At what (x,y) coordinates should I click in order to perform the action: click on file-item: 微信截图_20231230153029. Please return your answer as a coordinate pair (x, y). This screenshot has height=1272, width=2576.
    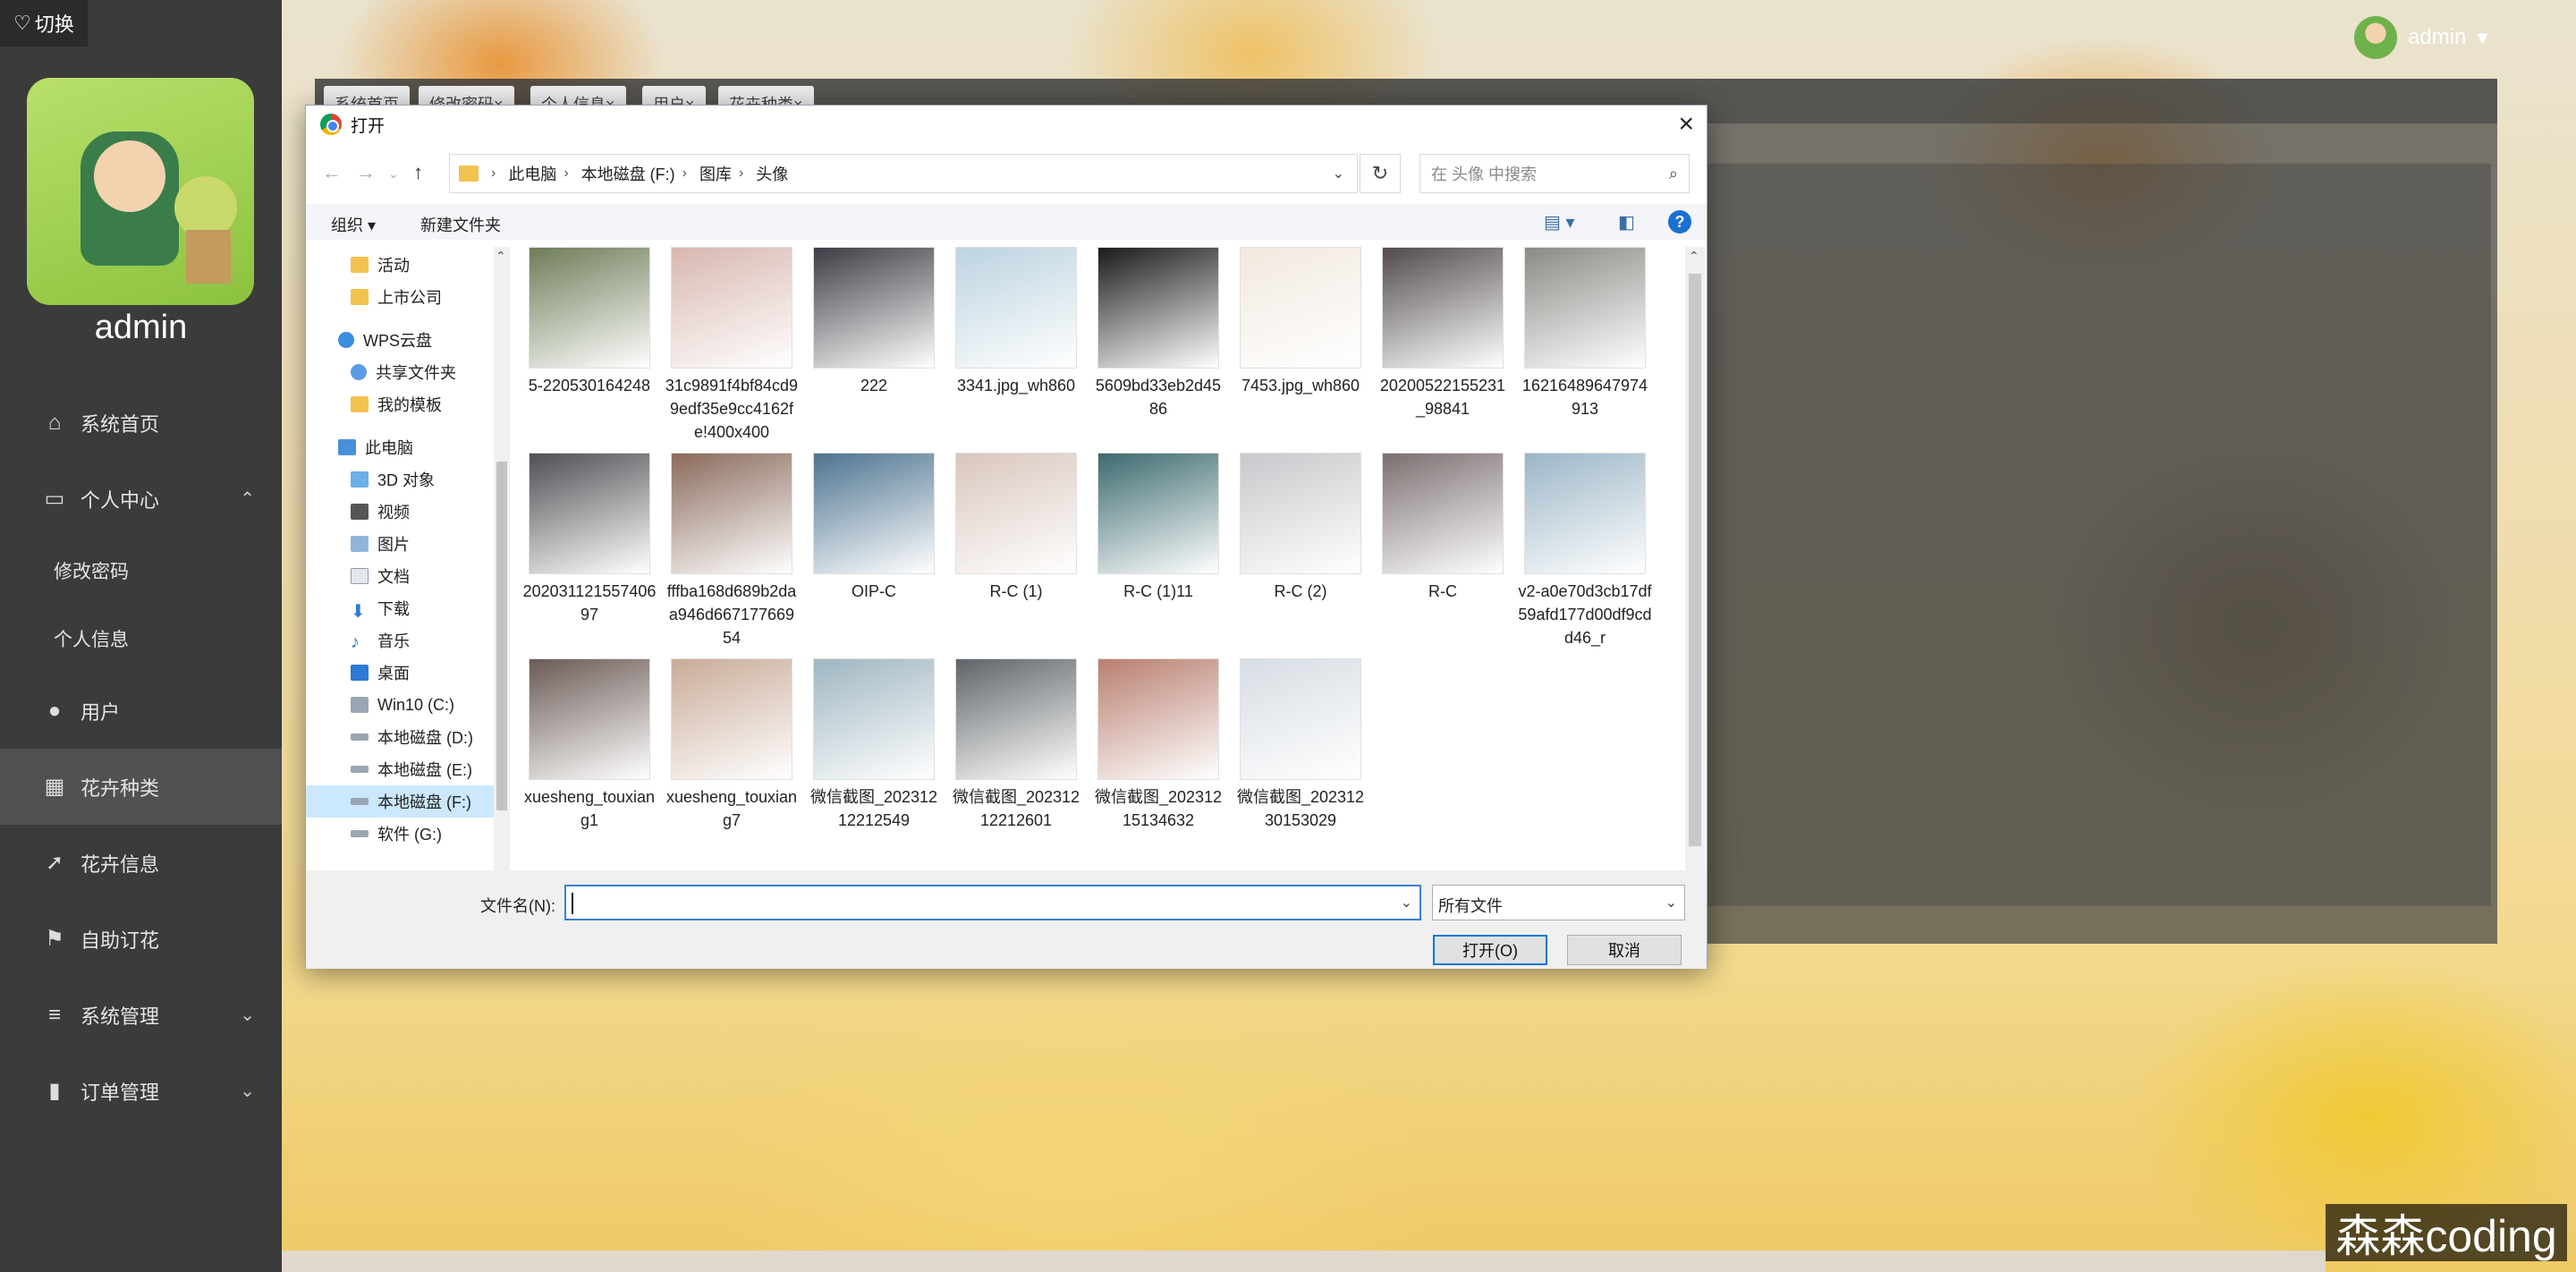
    Looking at the image, I should click on (1300, 745).